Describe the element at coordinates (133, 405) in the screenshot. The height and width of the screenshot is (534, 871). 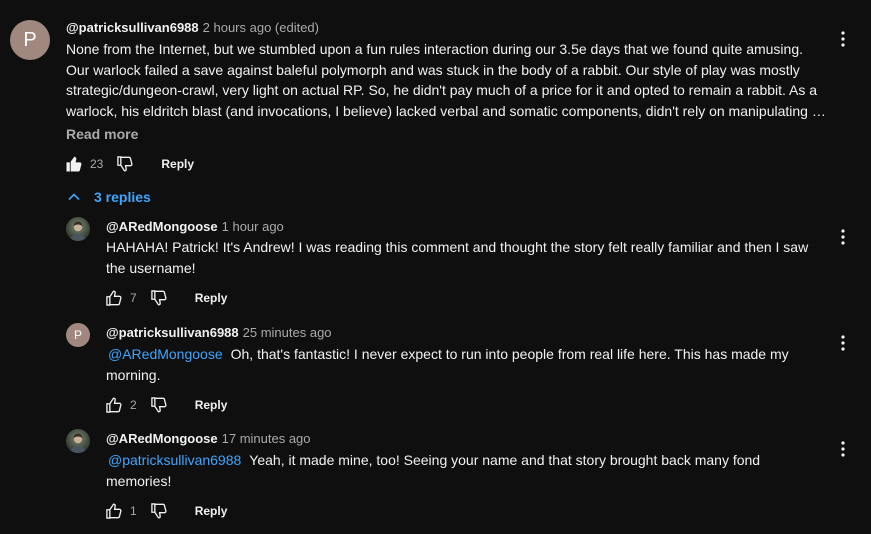
I see `like-count: 2` at that location.